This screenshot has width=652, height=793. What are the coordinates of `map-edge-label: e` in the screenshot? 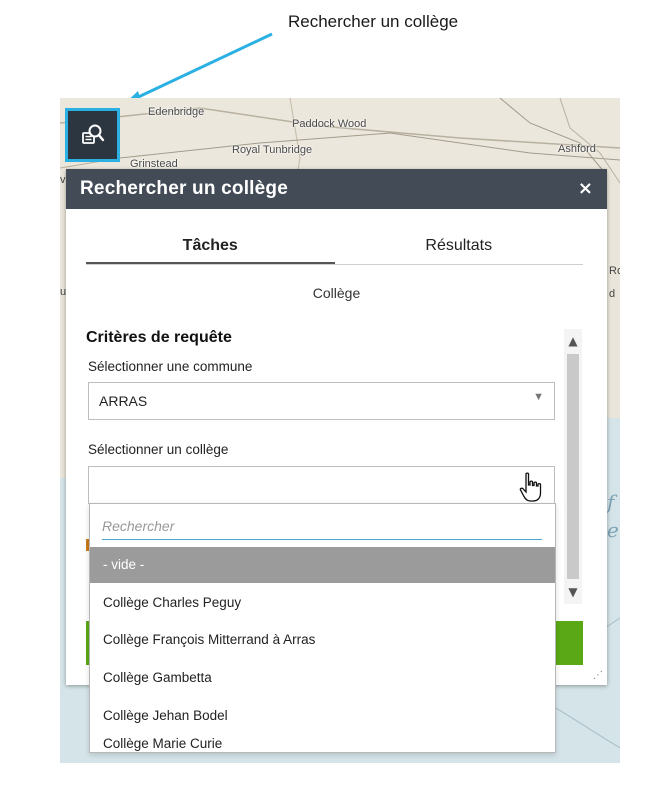 It's located at (613, 530).